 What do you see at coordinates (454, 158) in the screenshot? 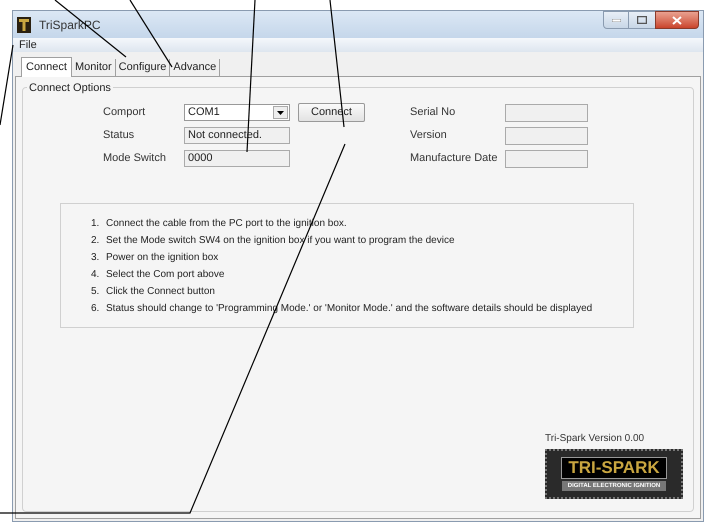
I see `field-label: Manufacture Date` at bounding box center [454, 158].